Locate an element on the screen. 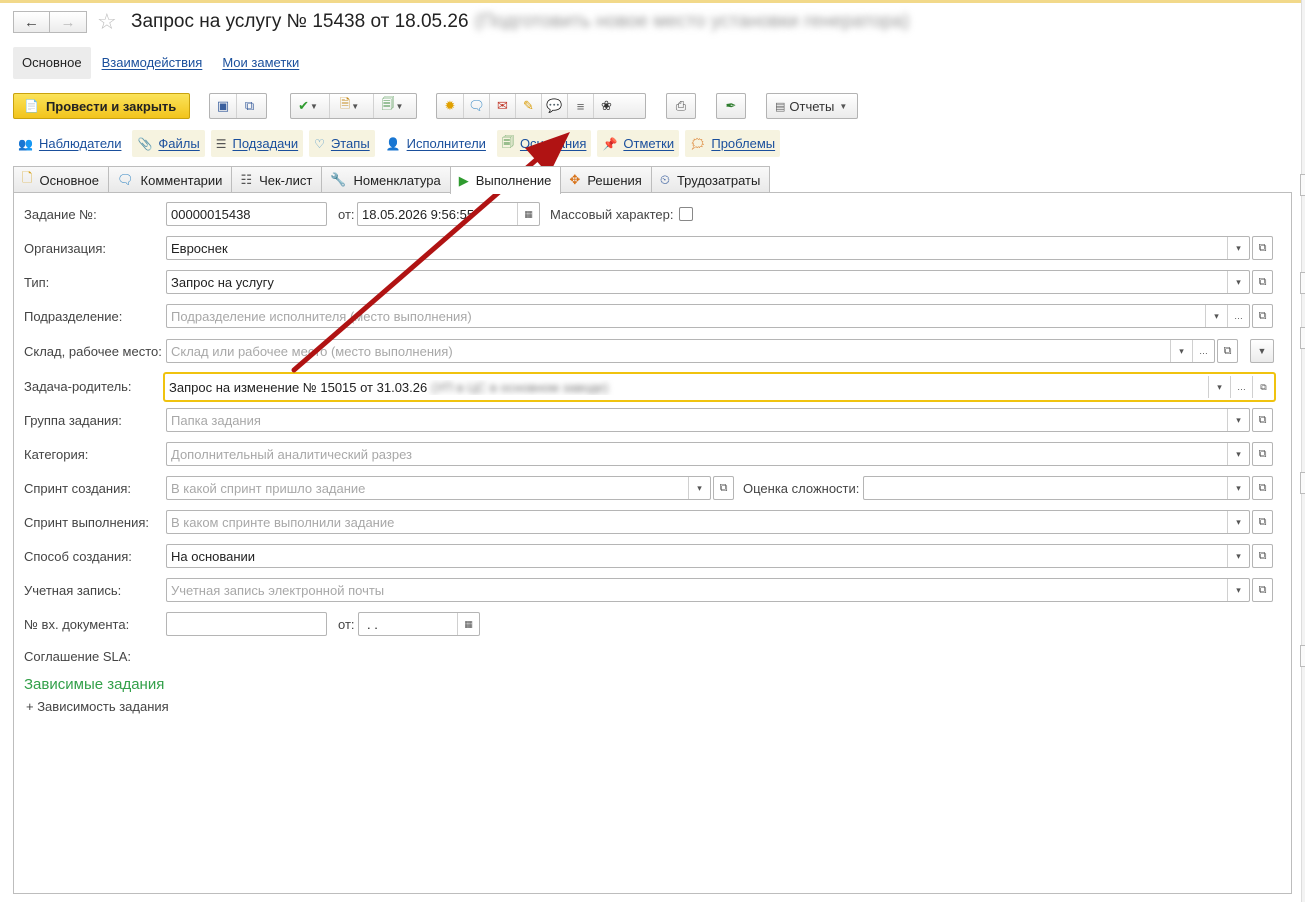  open-account-button: ⧉ is located at coordinates (1262, 590).